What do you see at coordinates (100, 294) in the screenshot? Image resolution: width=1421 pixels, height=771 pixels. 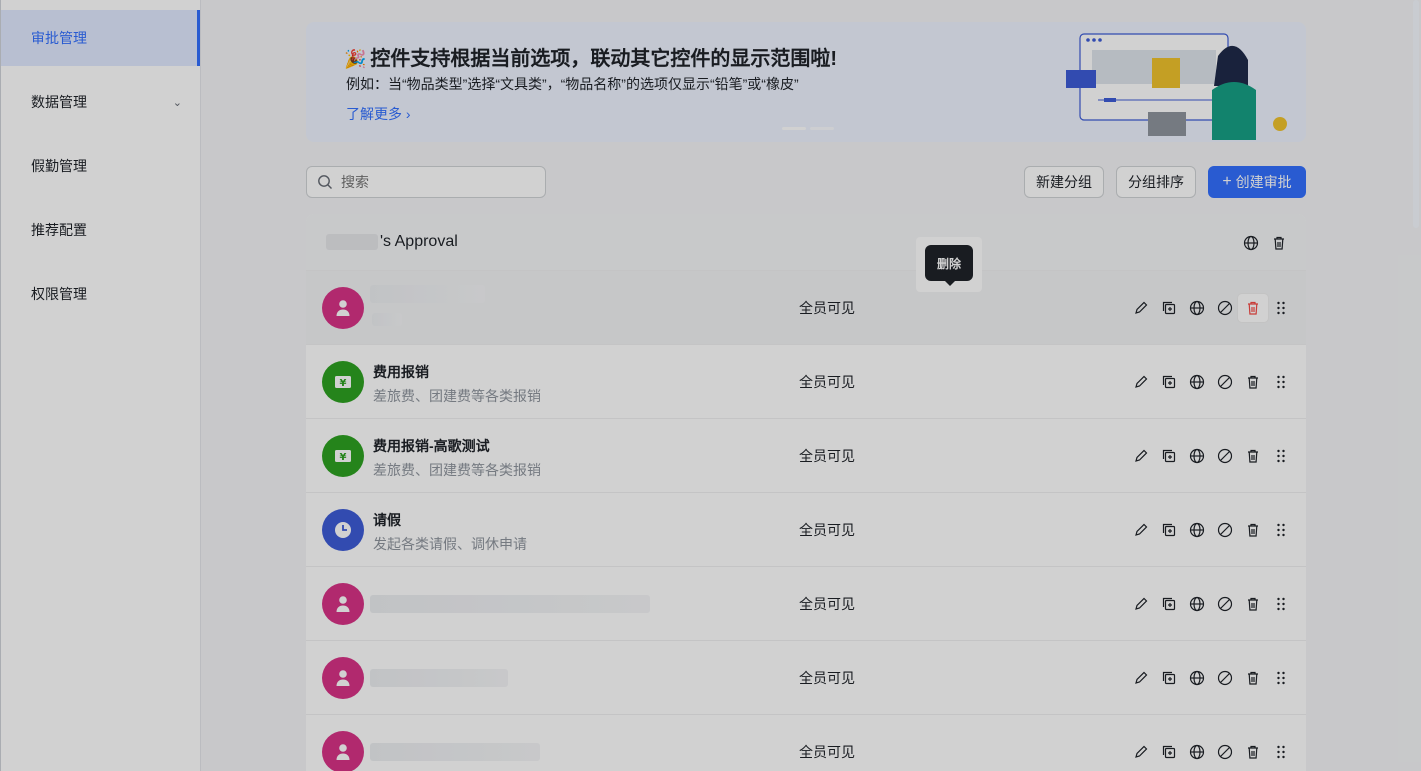 I see `sidebar-item-permission: 权限管理` at bounding box center [100, 294].